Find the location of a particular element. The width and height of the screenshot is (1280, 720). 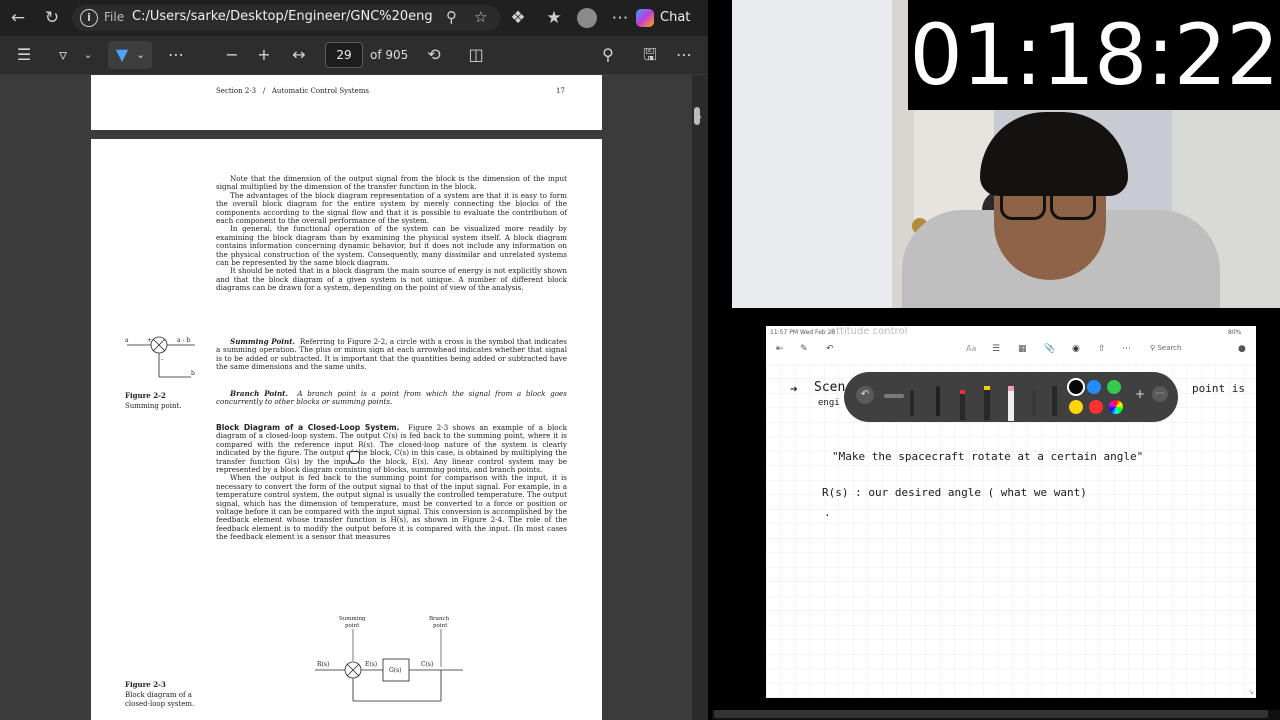

chat-button: Chat is located at coordinates (663, 18).